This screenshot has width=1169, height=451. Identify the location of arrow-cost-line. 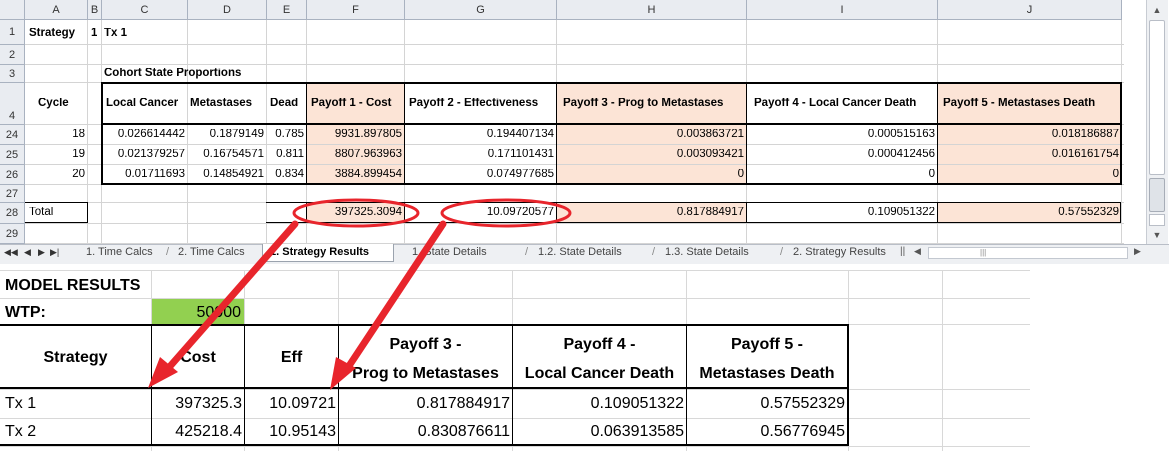
(230, 298).